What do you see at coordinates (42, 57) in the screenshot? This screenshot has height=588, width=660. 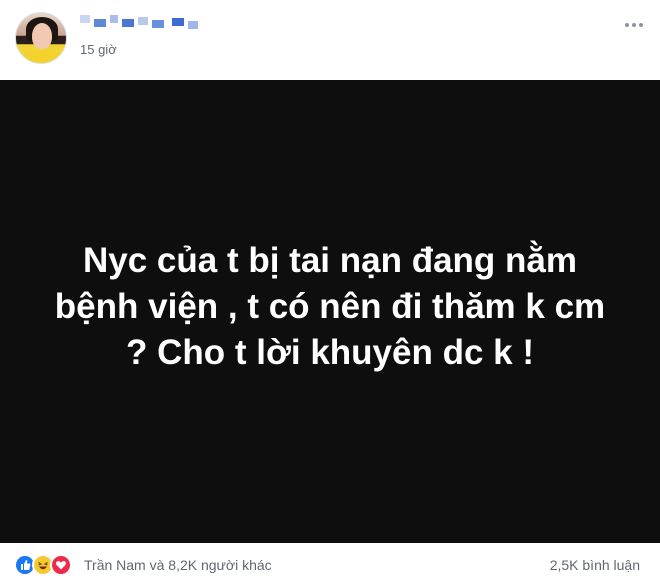 I see `avatar-shirt` at bounding box center [42, 57].